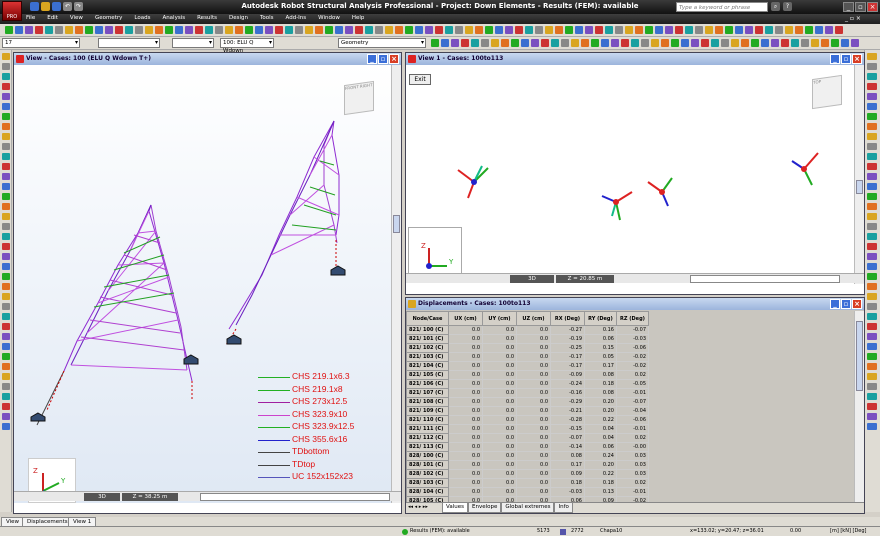  I want to click on right-tool-11-icon, so click(872, 156).